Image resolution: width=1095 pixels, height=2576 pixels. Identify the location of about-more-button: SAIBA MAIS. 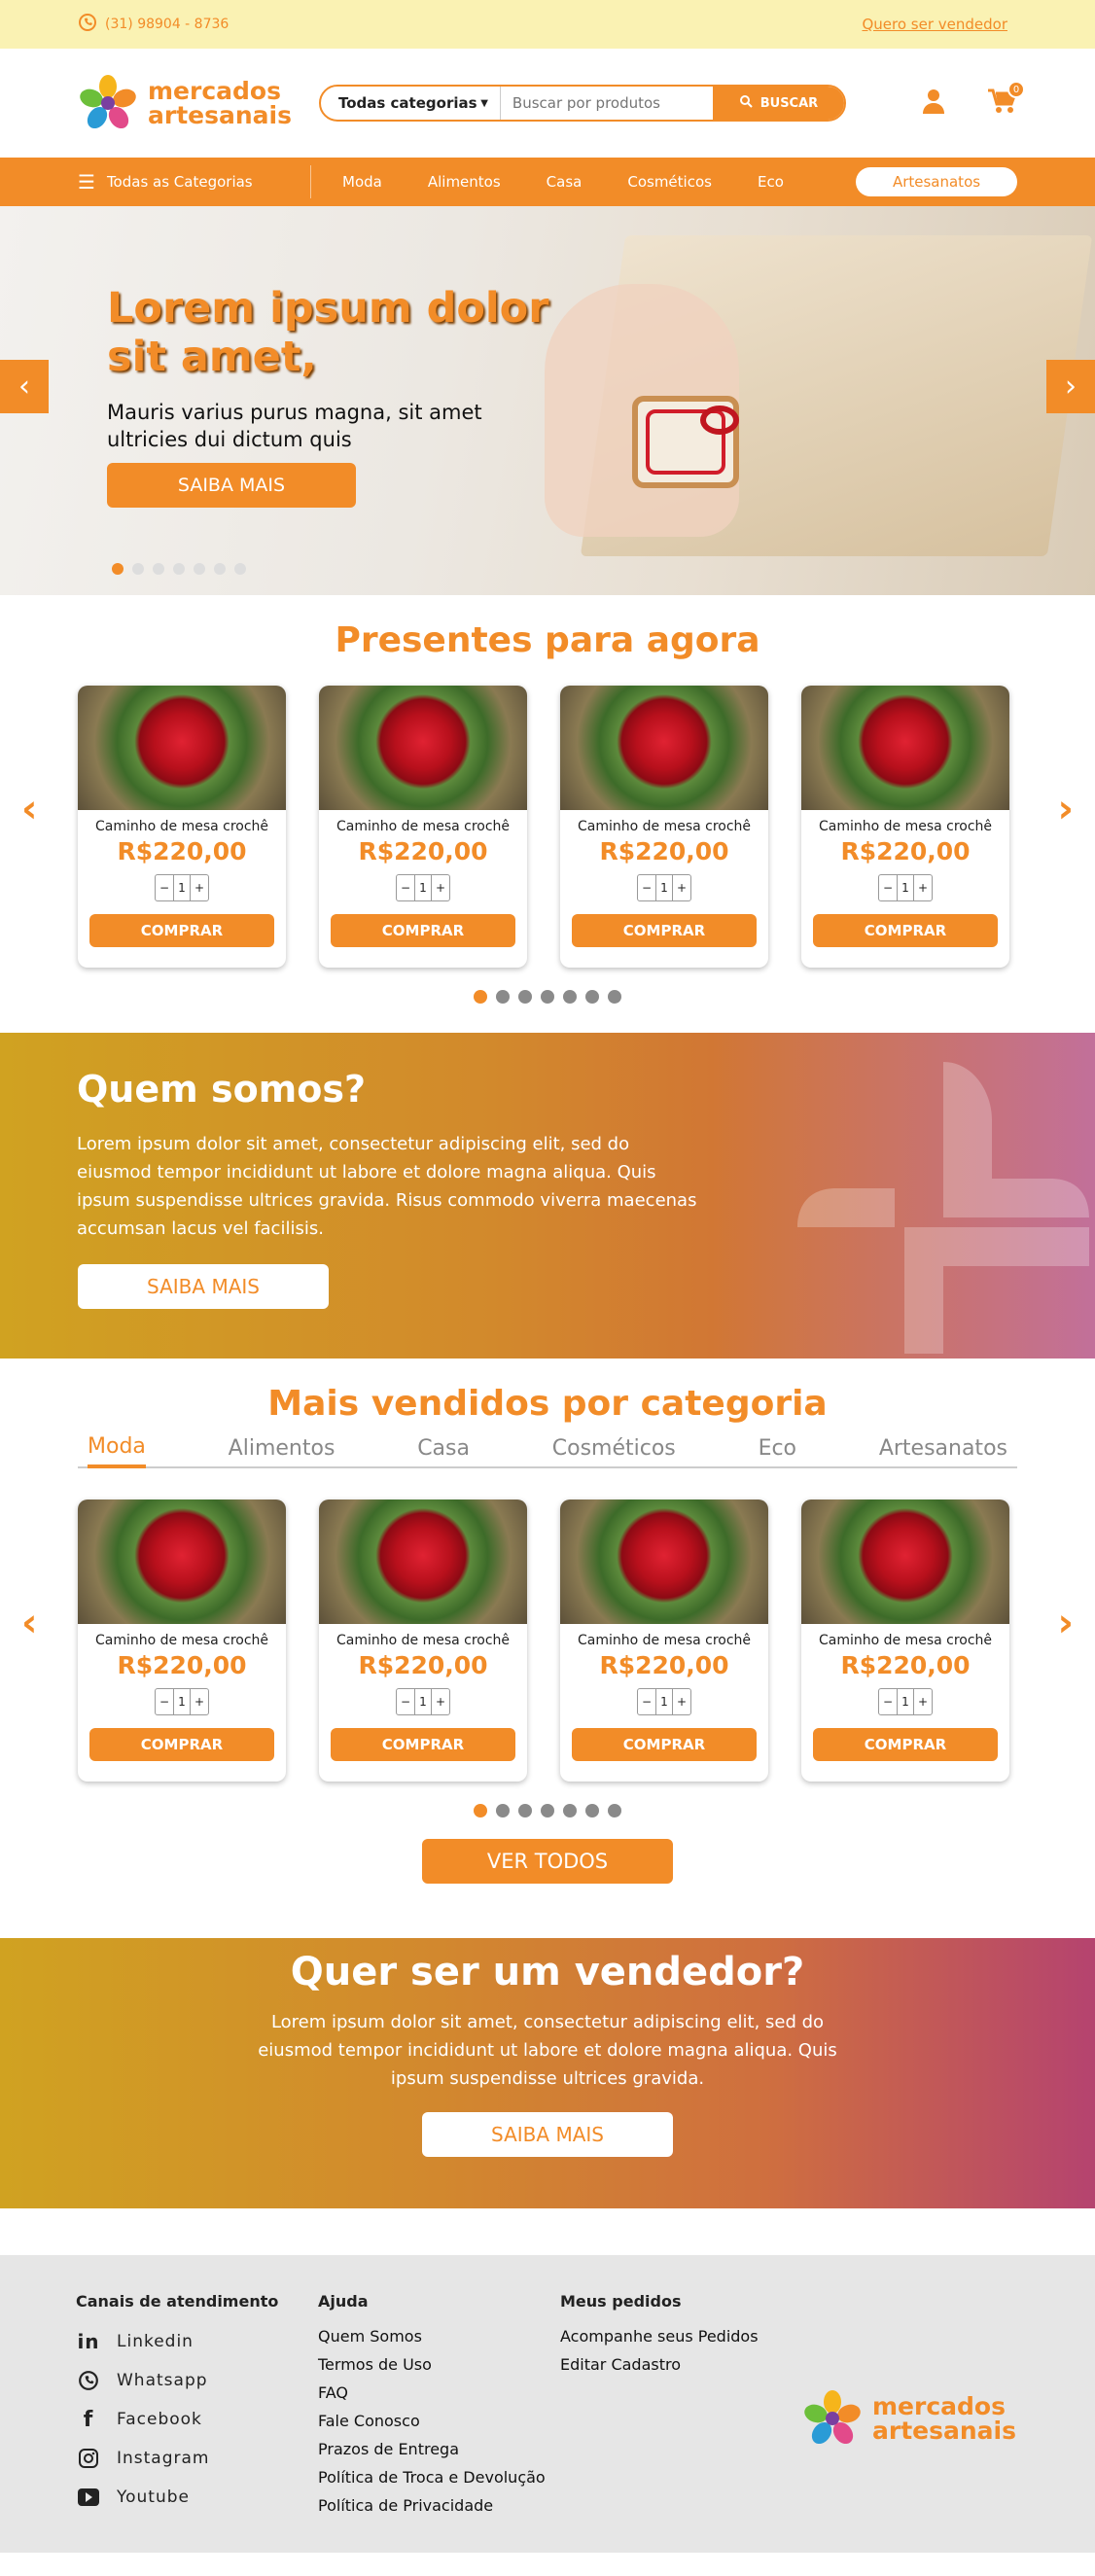
(203, 1287).